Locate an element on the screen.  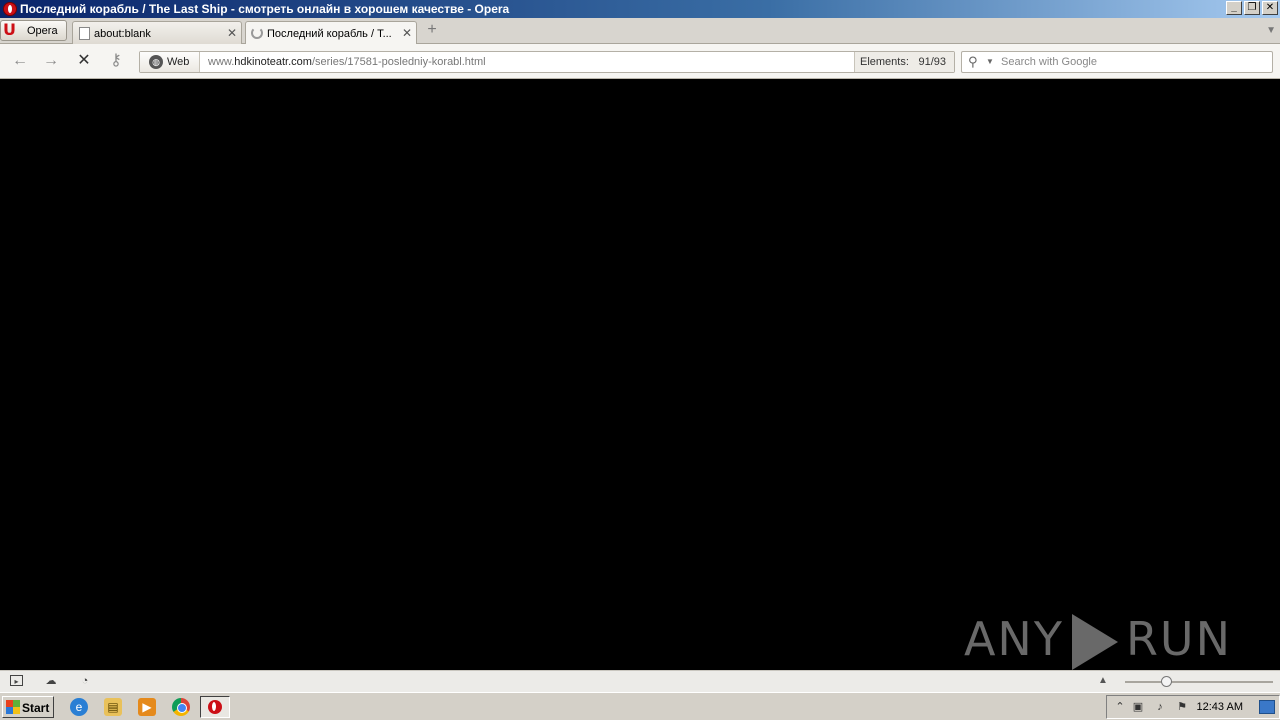
url-path: /series/17581-posledniy-korabl.html is located at coordinates (398, 62).